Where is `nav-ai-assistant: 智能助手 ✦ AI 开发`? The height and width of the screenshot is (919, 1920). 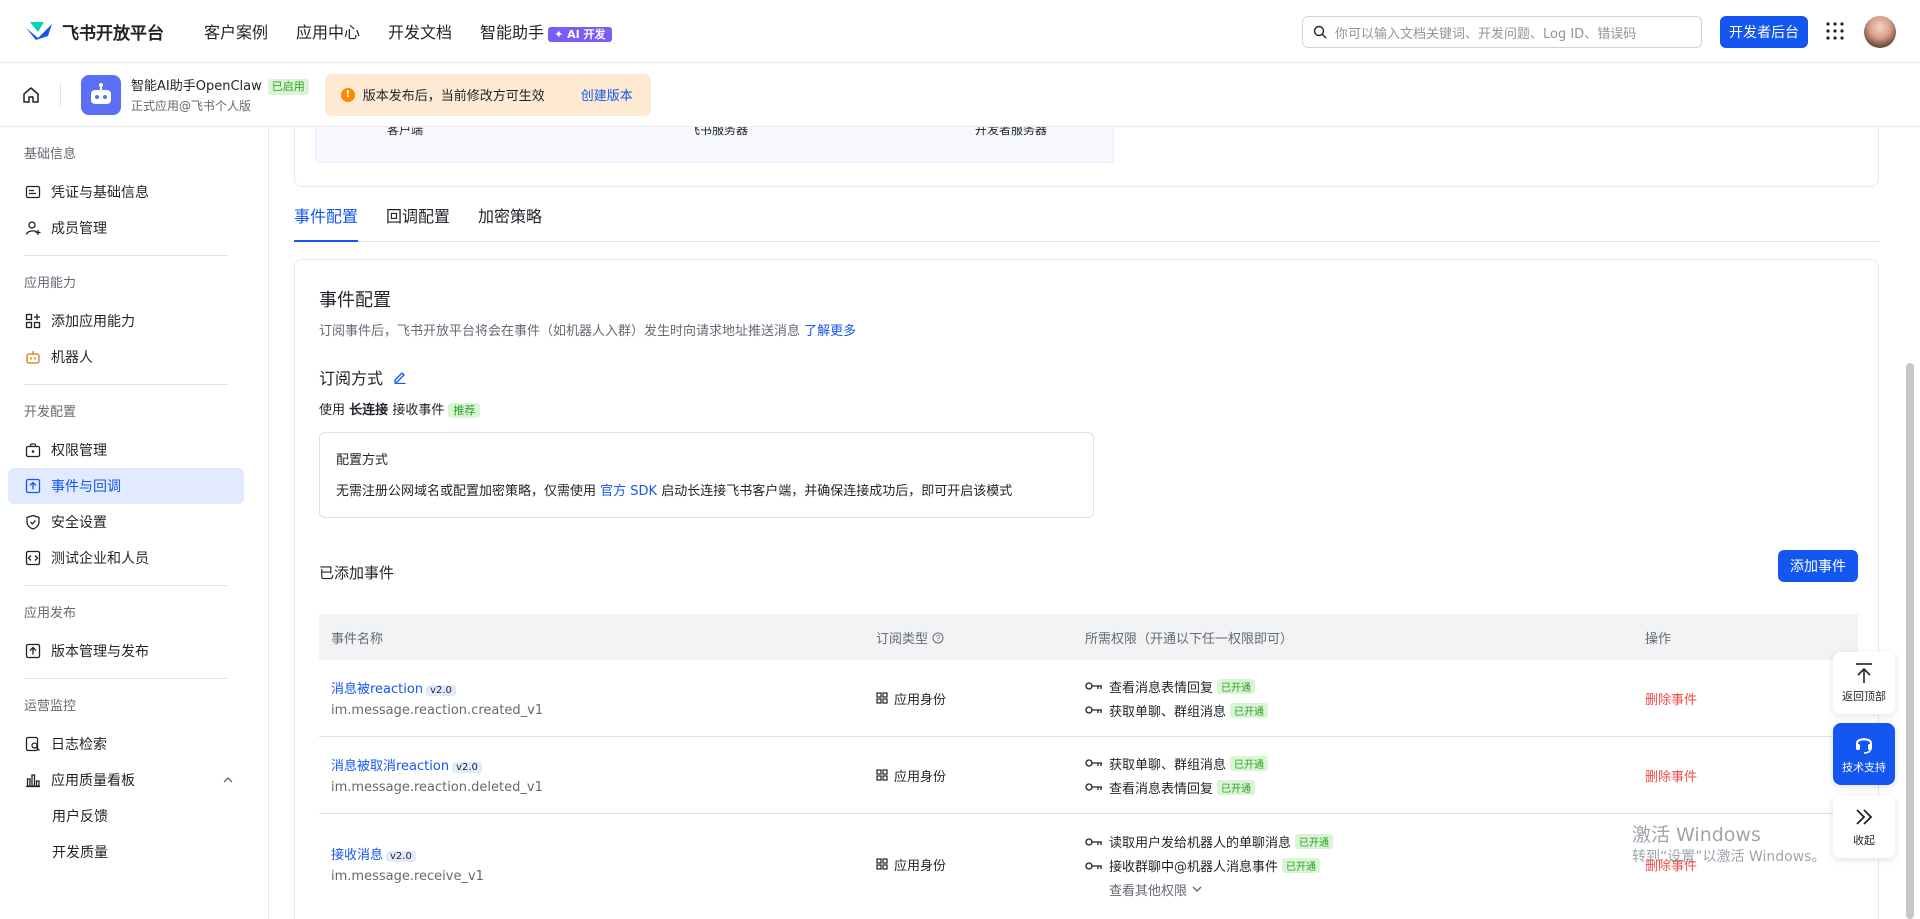 nav-ai-assistant: 智能助手 ✦ AI 开发 is located at coordinates (546, 31).